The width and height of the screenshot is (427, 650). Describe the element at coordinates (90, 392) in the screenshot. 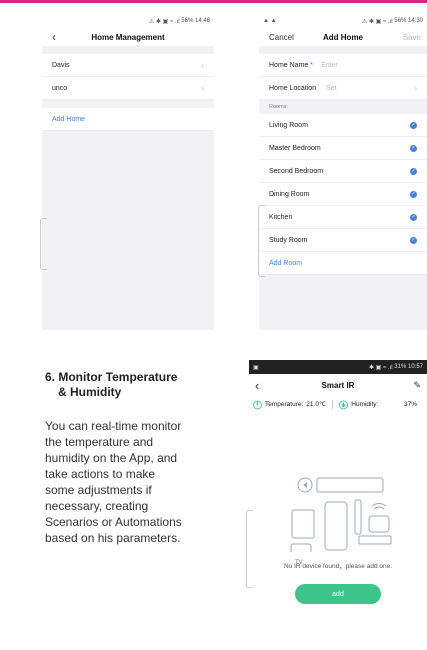

I see `heading-line: & Humidity` at that location.